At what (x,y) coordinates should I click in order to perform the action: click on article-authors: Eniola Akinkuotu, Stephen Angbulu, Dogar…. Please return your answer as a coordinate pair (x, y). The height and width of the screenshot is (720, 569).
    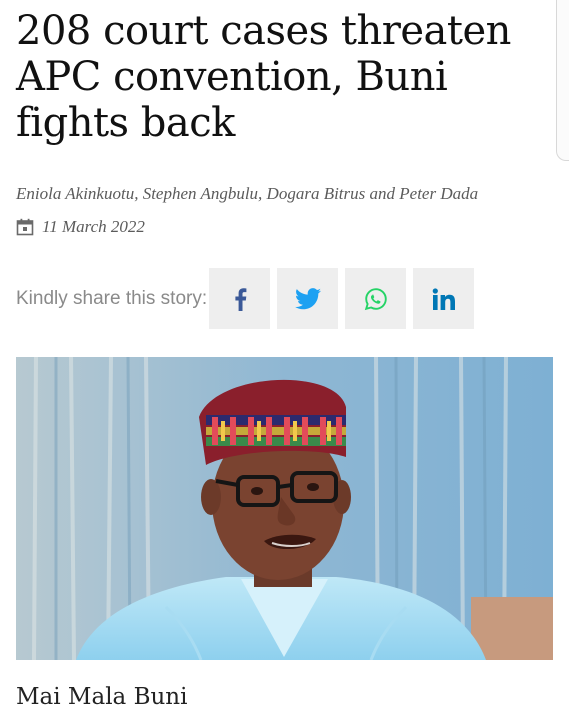
    Looking at the image, I should click on (247, 193).